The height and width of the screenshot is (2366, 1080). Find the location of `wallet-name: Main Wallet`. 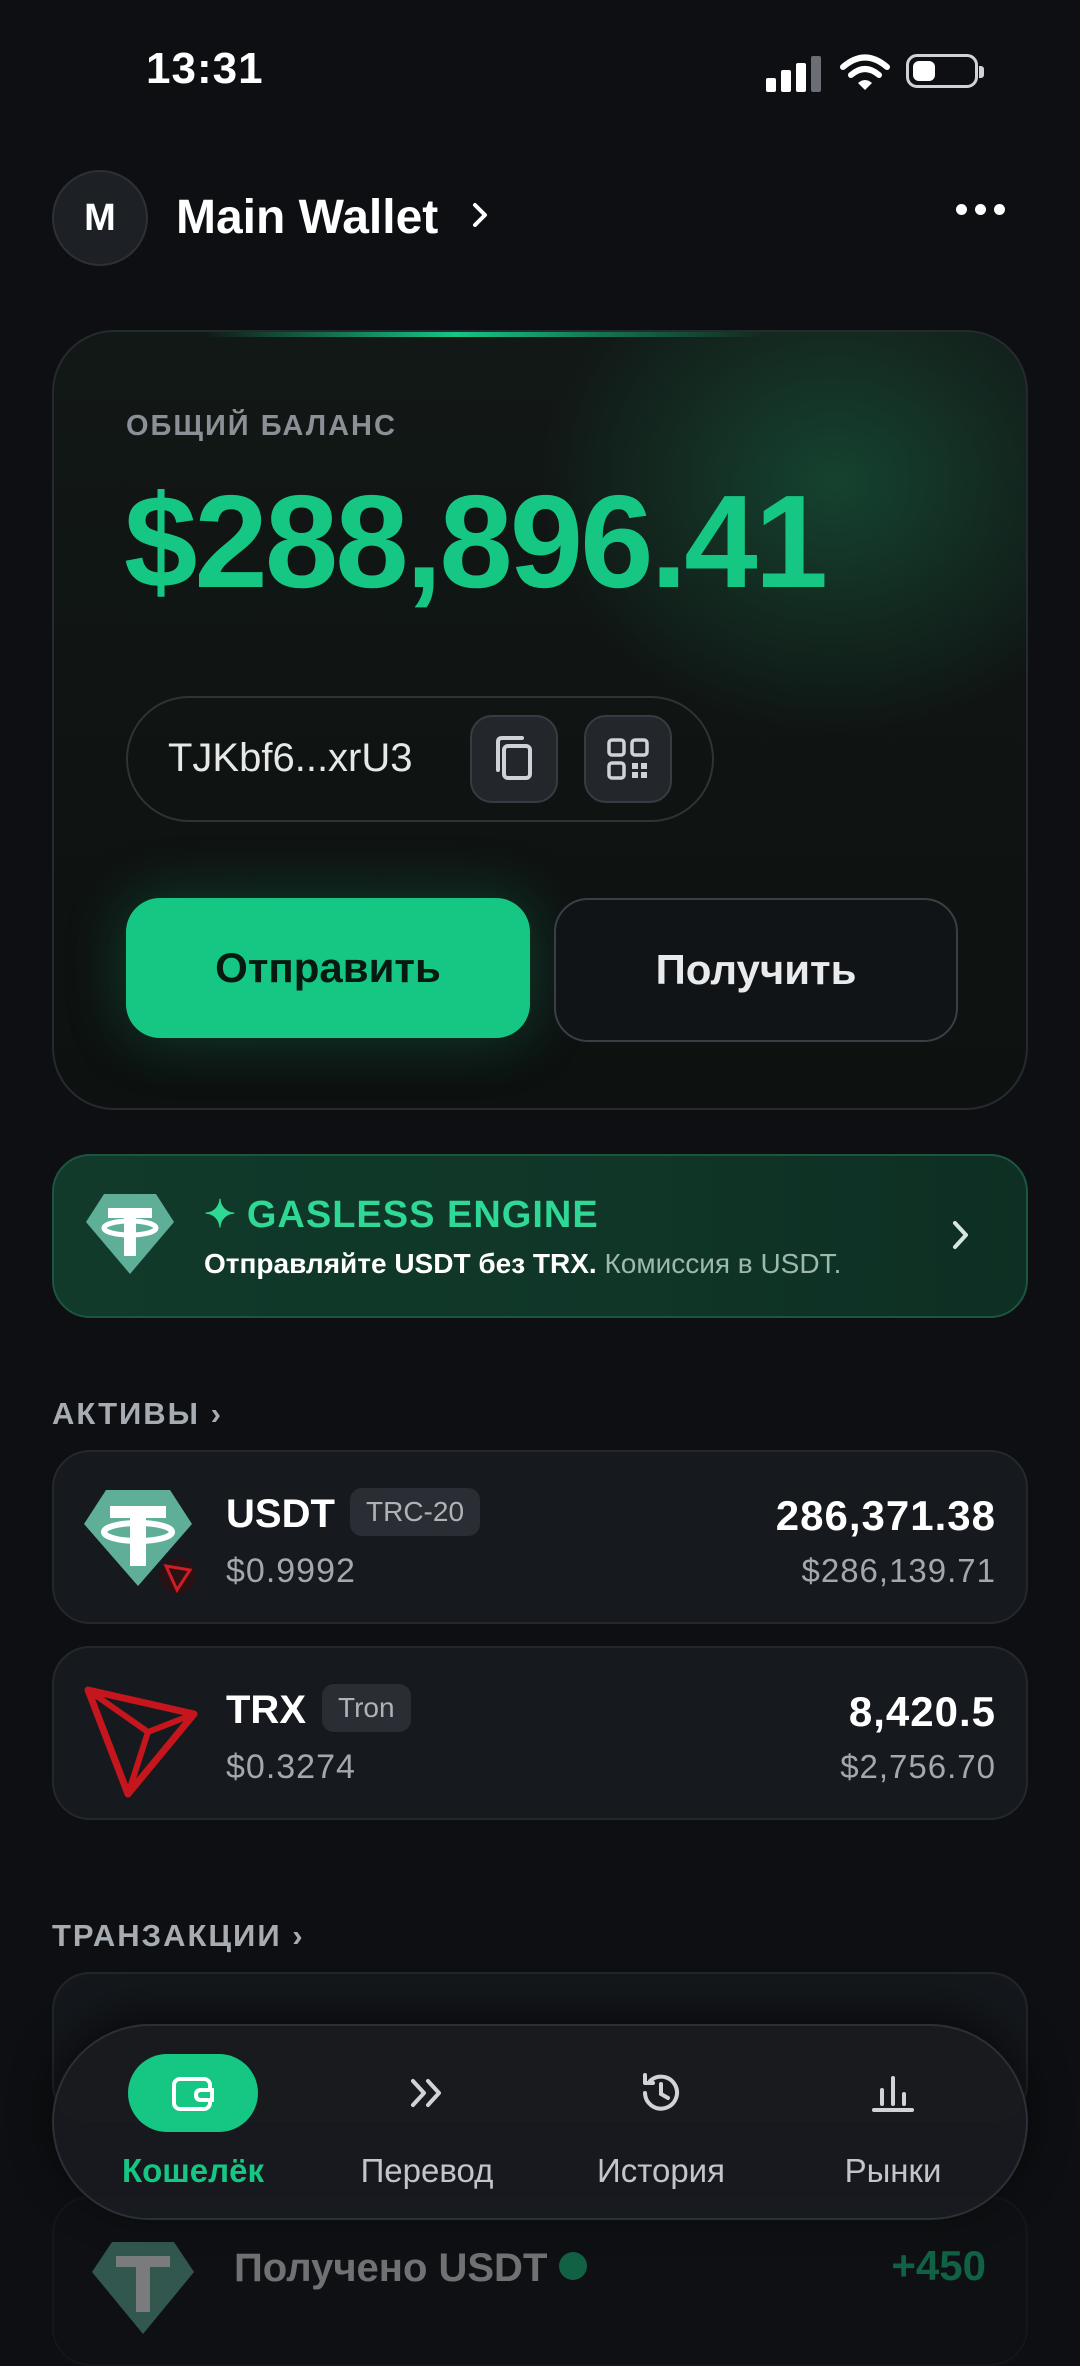

wallet-name: Main Wallet is located at coordinates (307, 217).